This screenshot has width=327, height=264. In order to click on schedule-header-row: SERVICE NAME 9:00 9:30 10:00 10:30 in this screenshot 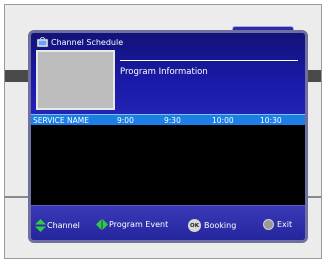, I will do `click(168, 119)`.